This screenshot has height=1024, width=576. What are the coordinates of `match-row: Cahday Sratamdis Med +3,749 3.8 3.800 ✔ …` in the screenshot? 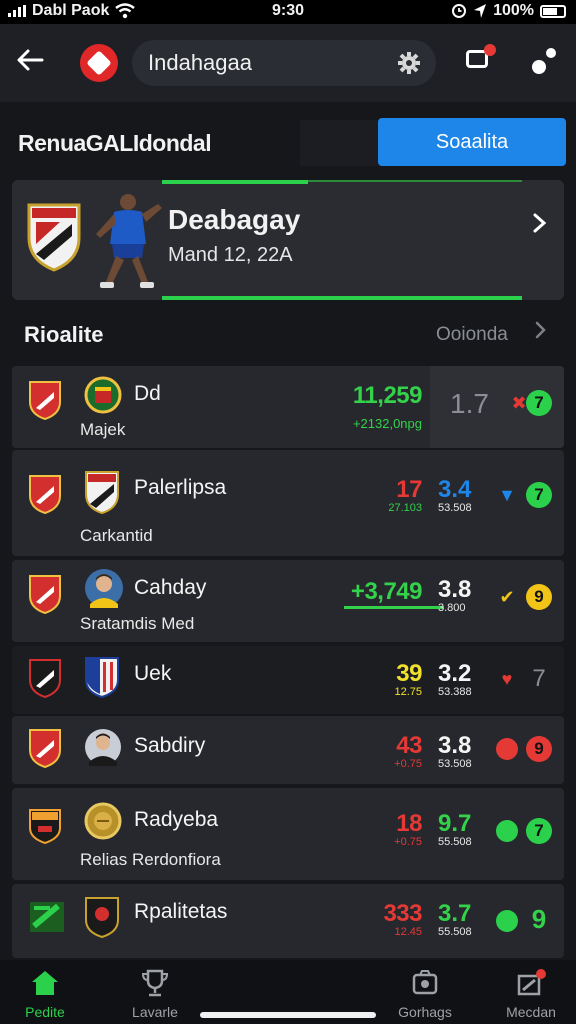 It's located at (288, 601).